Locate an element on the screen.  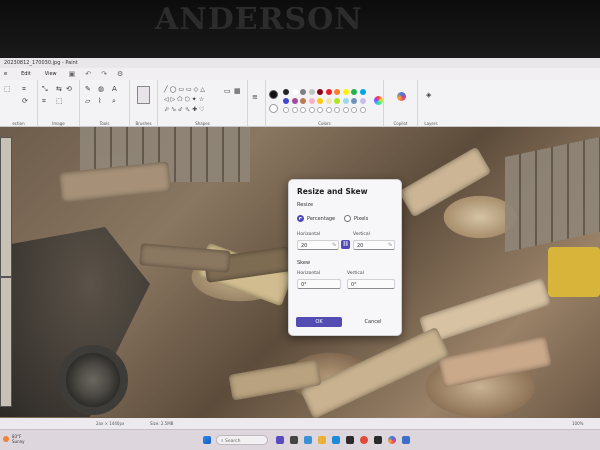
skew-horizontal-input: 0° is located at coordinates (319, 284).